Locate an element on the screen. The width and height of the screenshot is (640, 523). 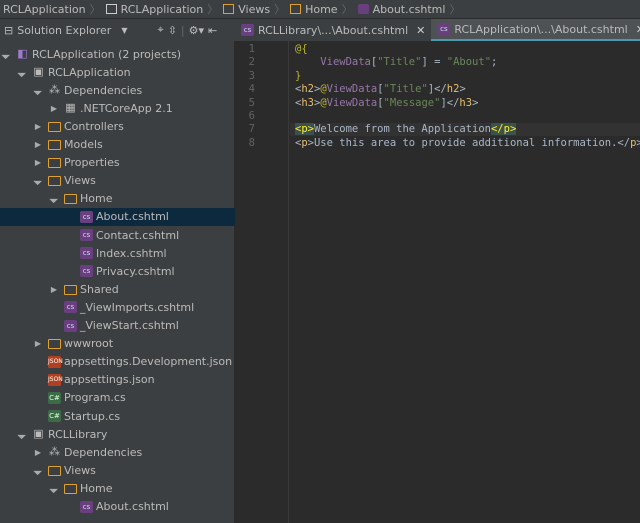
tree-item: cs Privacy.cshtml is located at coordinates (117, 271).